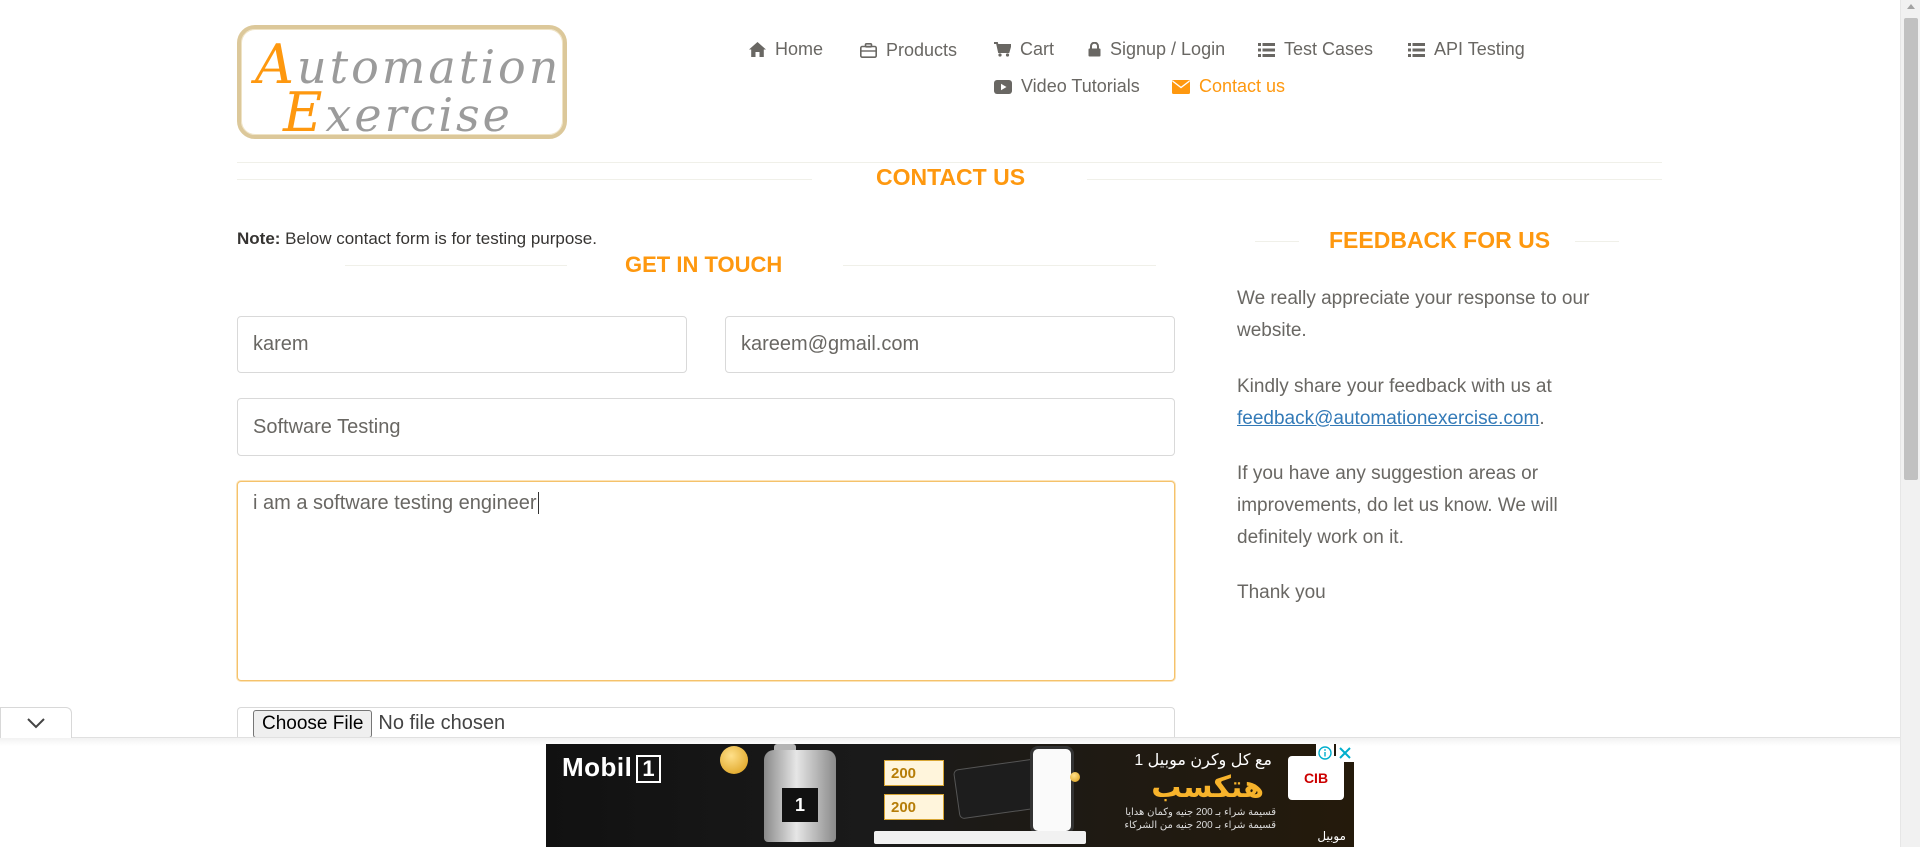 The image size is (1920, 847). Describe the element at coordinates (1080, 86) in the screenshot. I see `nav-video-tutorials-label: Video Tutorials` at that location.